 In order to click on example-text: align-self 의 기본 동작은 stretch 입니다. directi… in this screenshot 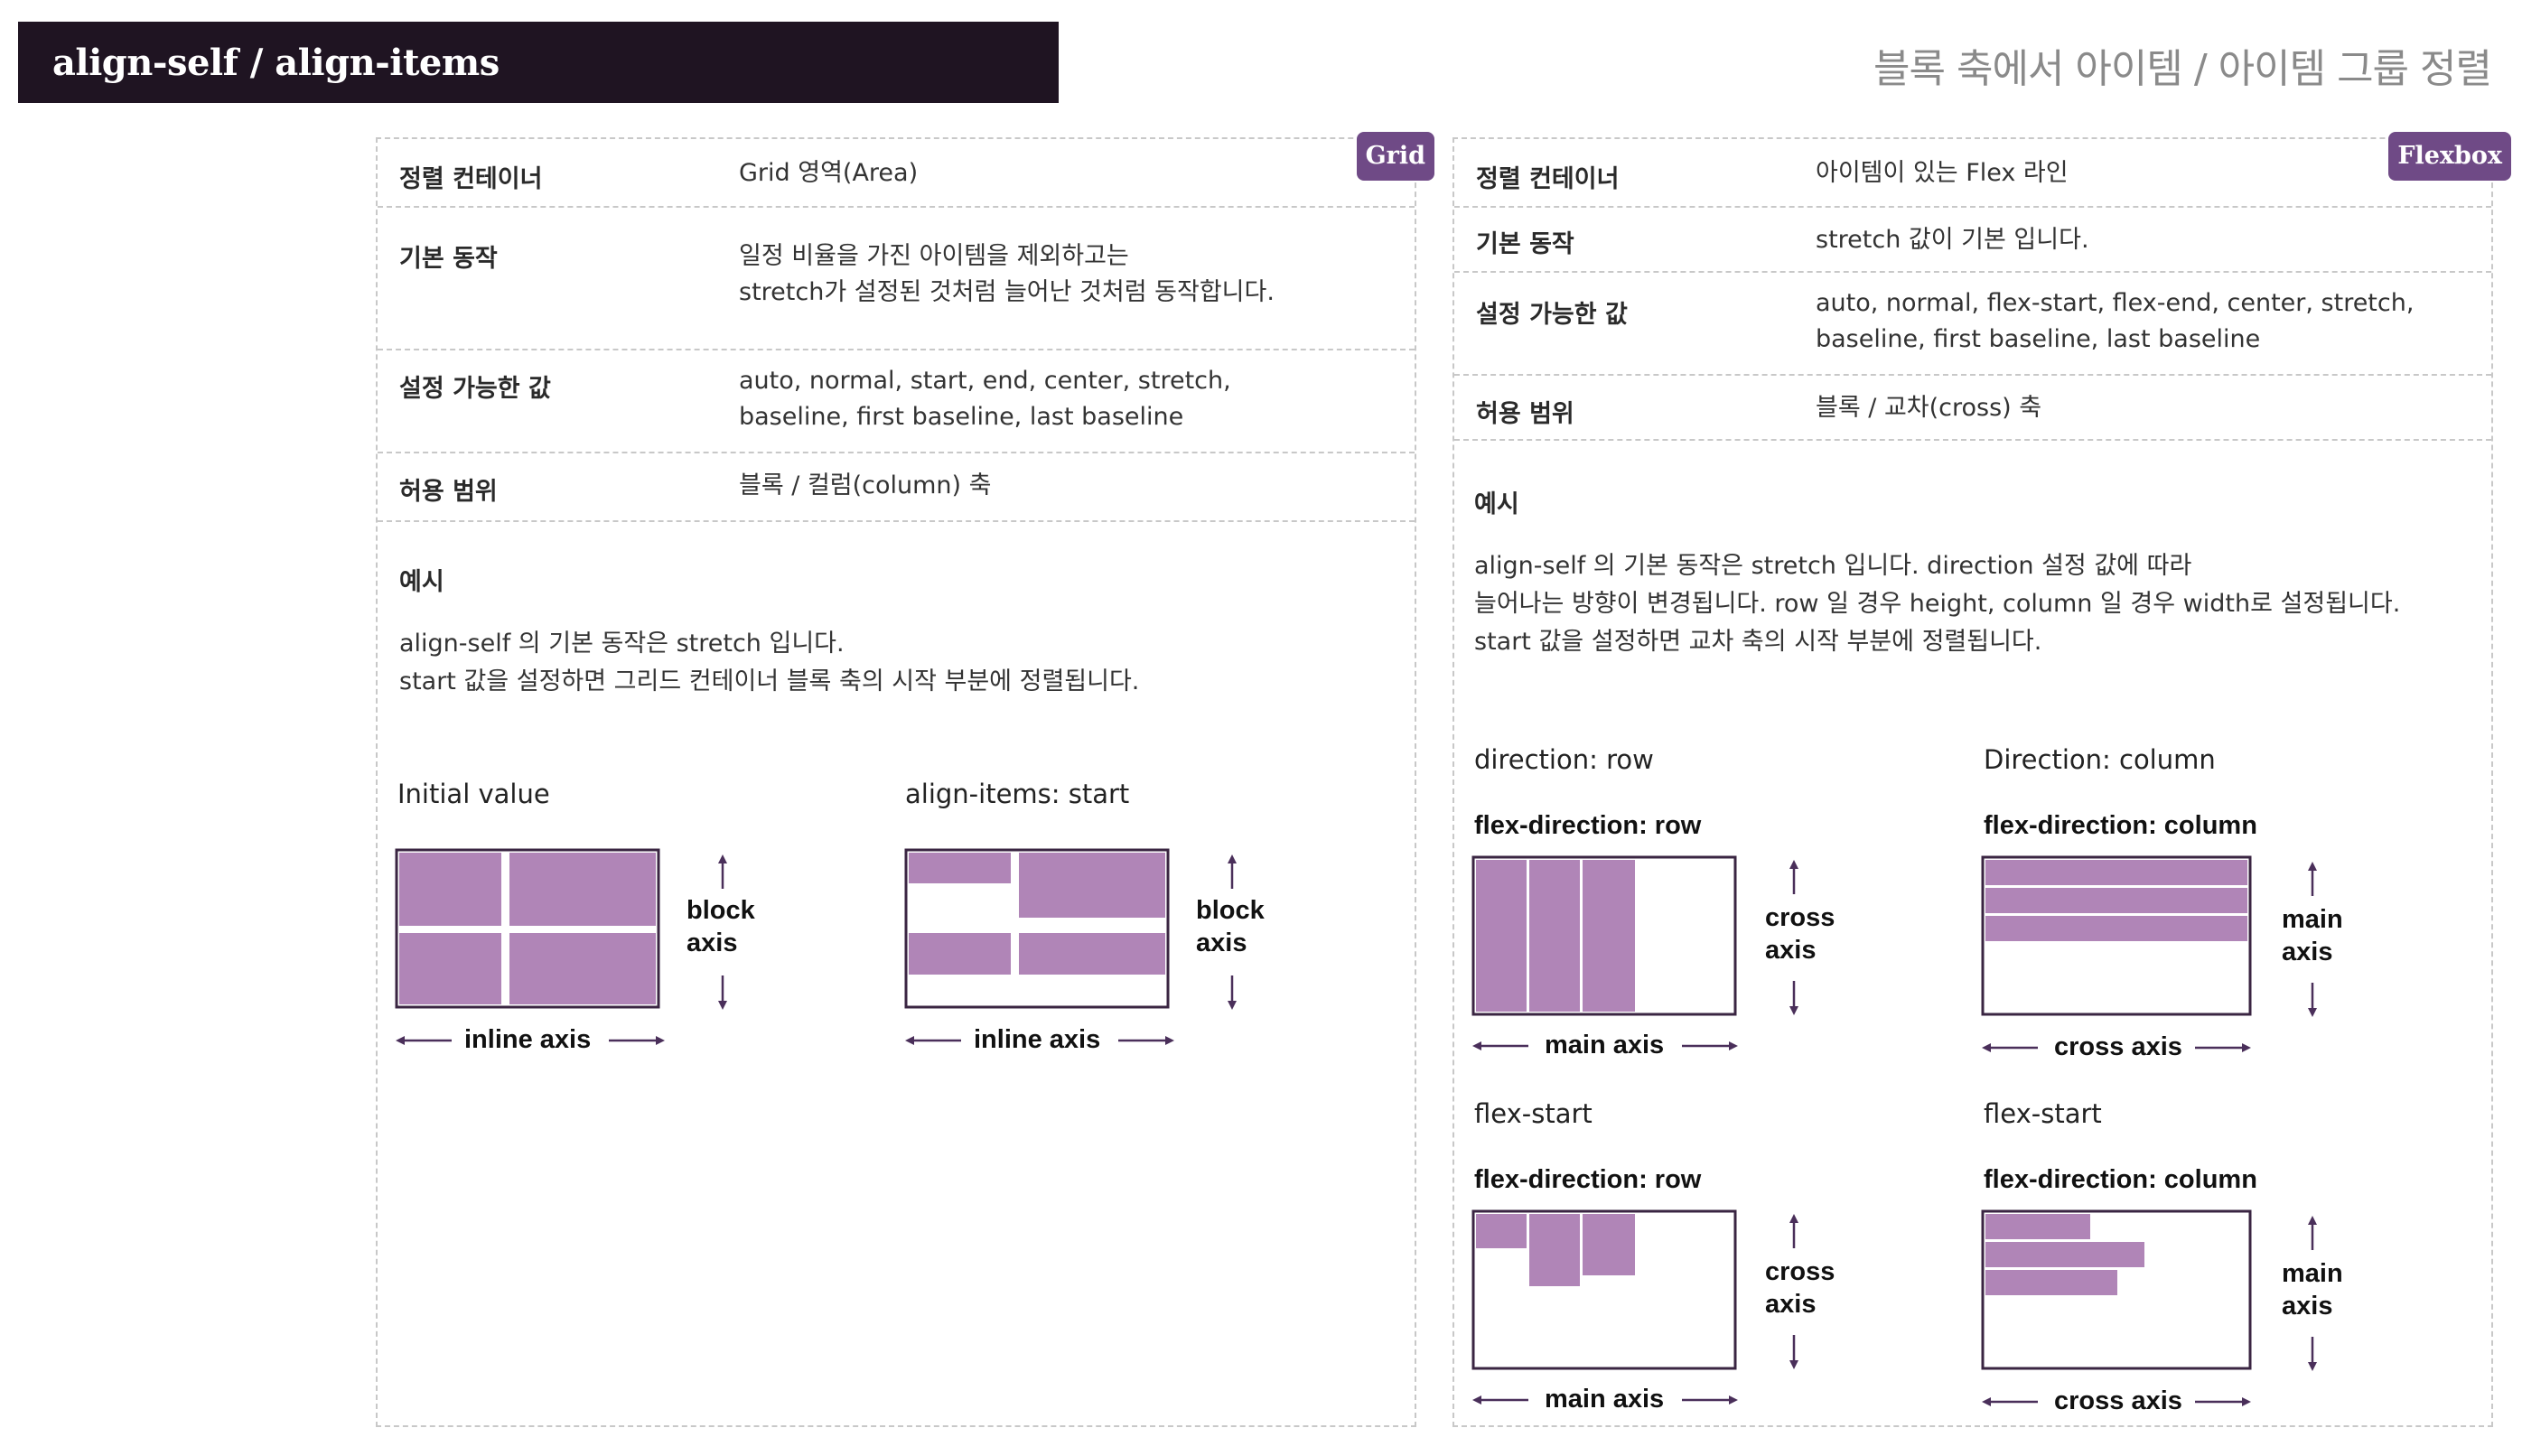, I will do `click(1937, 604)`.